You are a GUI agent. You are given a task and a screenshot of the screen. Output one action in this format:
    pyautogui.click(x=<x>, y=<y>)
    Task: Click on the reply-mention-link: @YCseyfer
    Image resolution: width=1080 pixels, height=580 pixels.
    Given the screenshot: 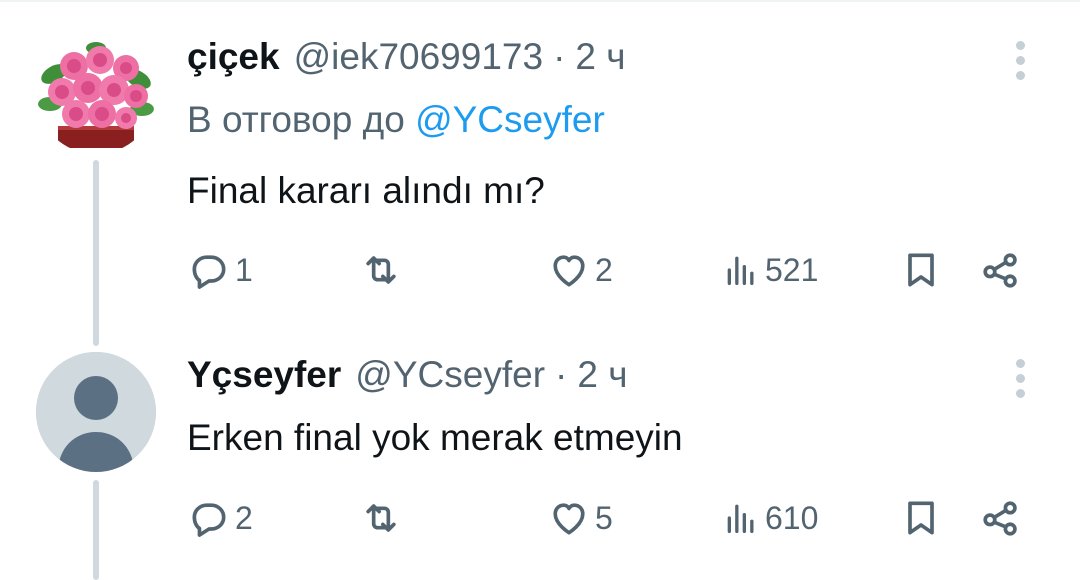 What is the action you would take?
    pyautogui.click(x=510, y=119)
    